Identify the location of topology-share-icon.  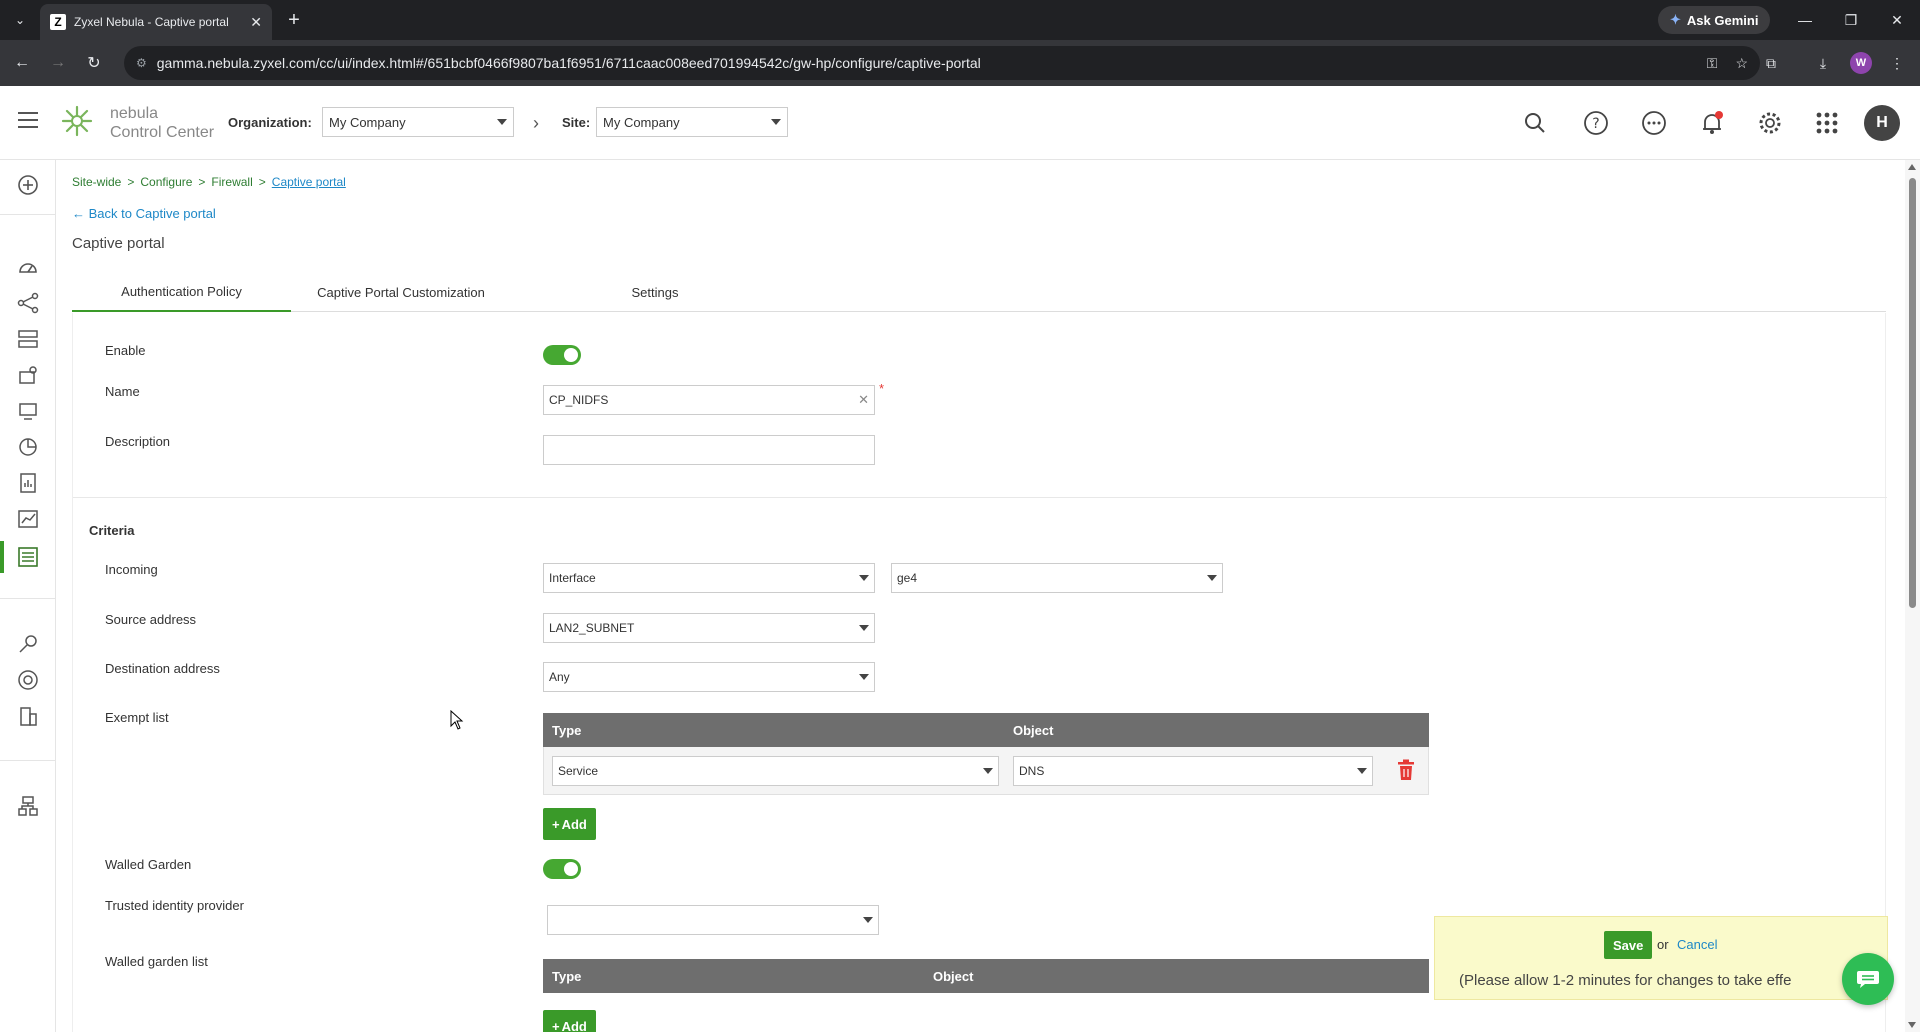
(28, 303).